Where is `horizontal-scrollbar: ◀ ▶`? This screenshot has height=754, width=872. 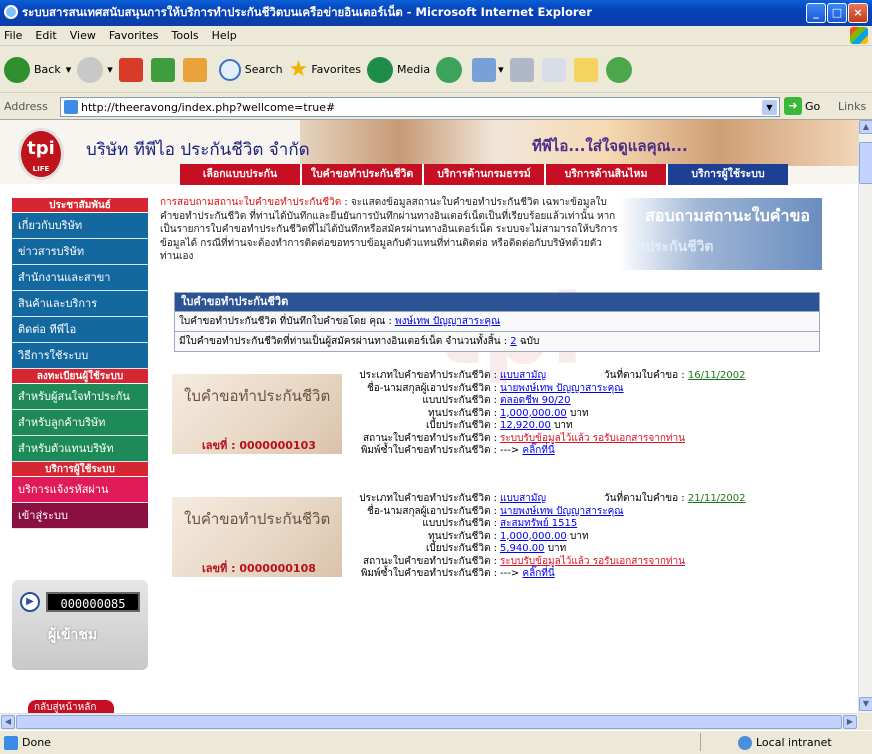
horizontal-scrollbar: ◀ ▶ is located at coordinates (429, 721).